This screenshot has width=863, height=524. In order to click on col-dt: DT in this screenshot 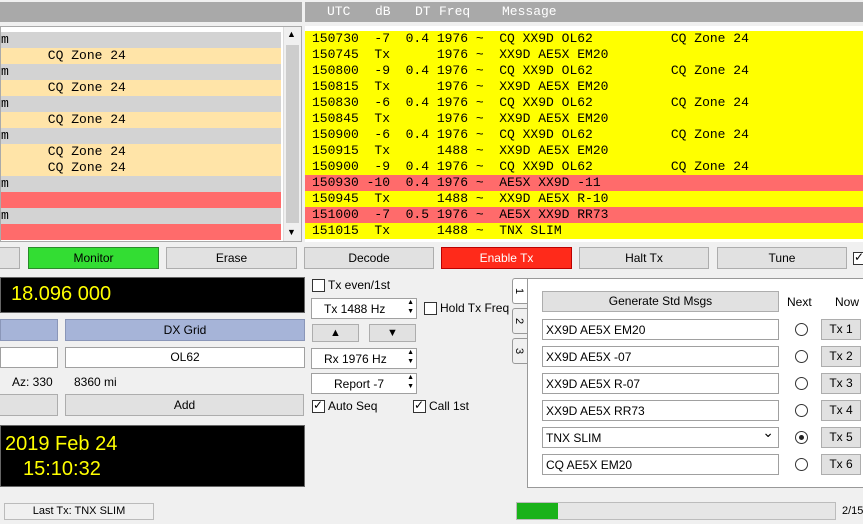, I will do `click(423, 11)`.